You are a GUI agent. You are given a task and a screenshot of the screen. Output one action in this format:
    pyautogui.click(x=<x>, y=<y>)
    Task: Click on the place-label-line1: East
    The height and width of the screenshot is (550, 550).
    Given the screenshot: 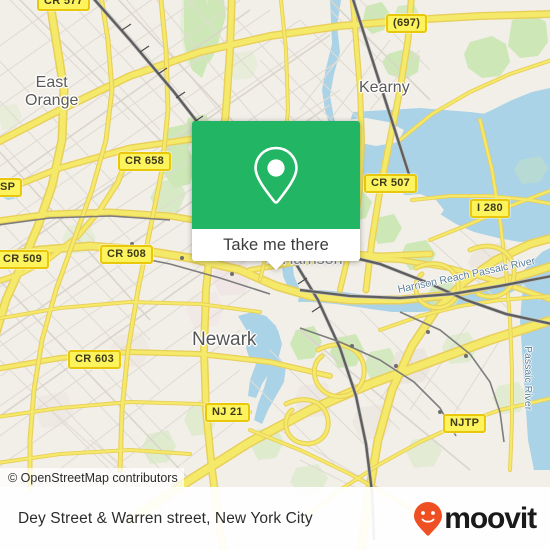 What is the action you would take?
    pyautogui.click(x=51, y=82)
    